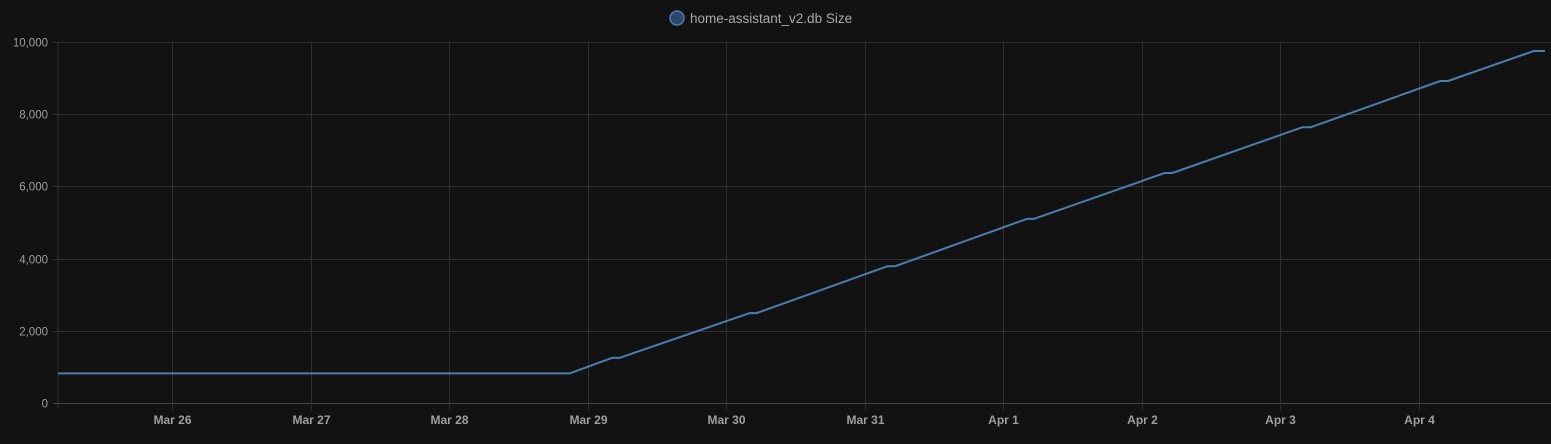 The height and width of the screenshot is (444, 1551). I want to click on x-tick-label: Mar 30, so click(726, 420).